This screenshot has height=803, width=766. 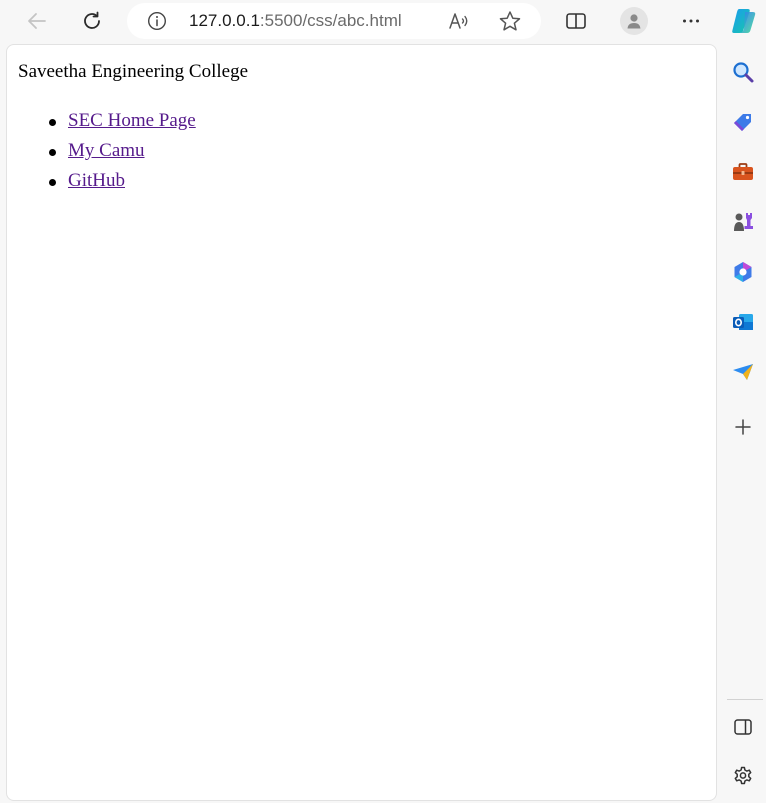 I want to click on outlook-icon, so click(x=743, y=322).